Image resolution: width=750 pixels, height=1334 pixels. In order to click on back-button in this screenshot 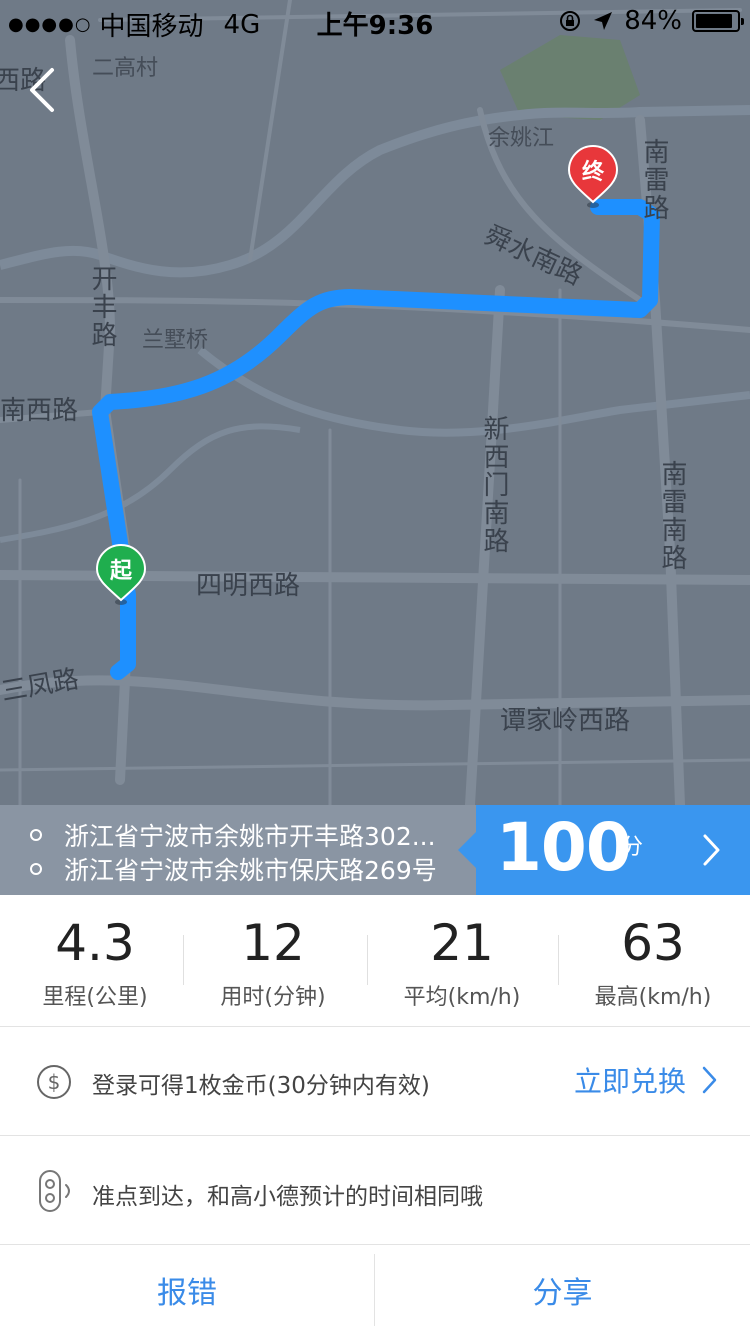, I will do `click(46, 90)`.